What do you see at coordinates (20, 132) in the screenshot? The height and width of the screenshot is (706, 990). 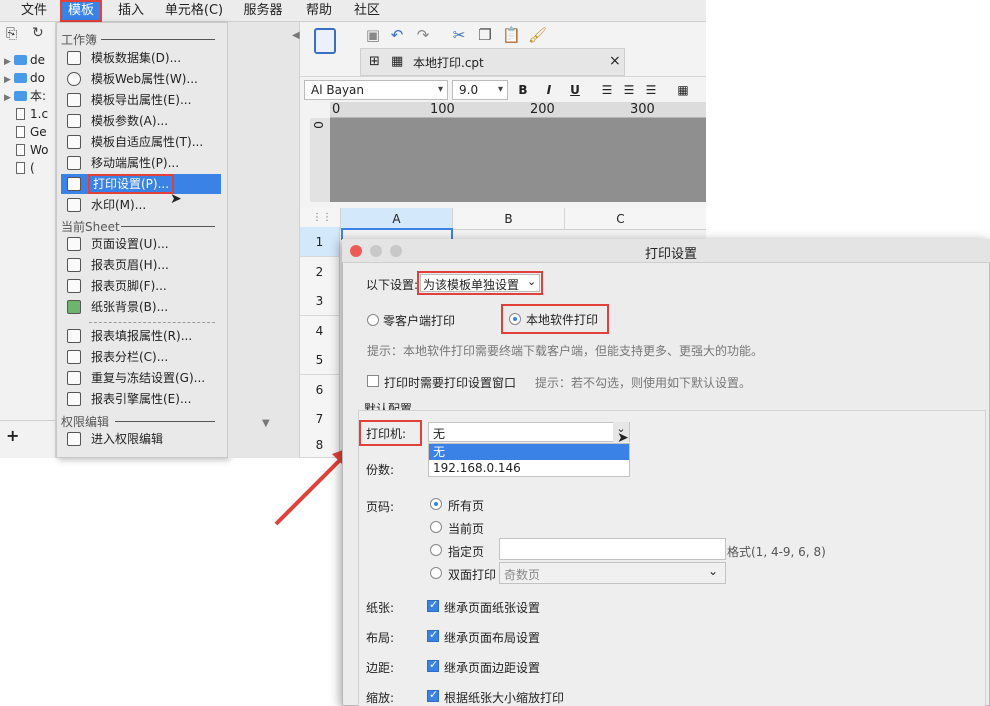 I see `file-icon` at bounding box center [20, 132].